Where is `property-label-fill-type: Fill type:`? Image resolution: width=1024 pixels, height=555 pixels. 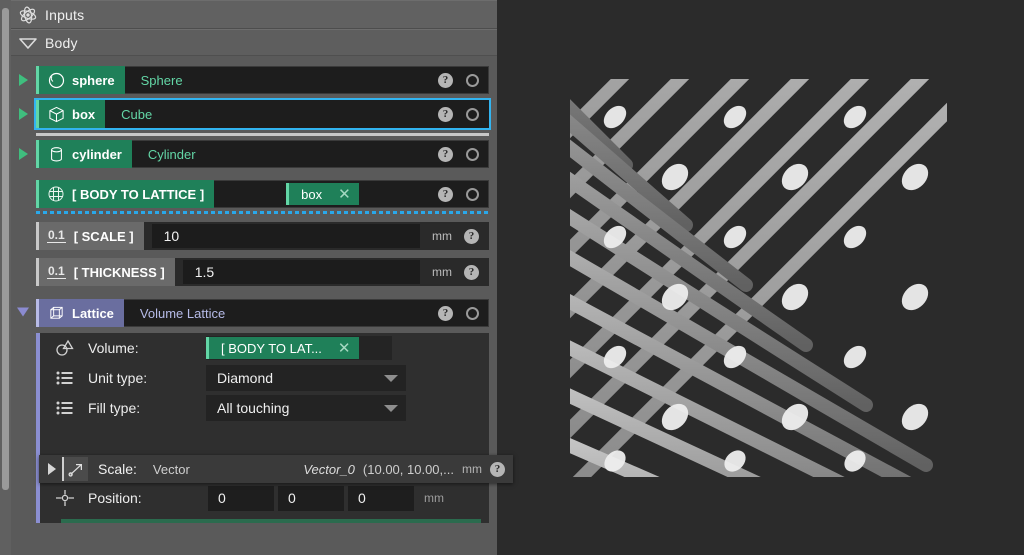 property-label-fill-type: Fill type: is located at coordinates (114, 408).